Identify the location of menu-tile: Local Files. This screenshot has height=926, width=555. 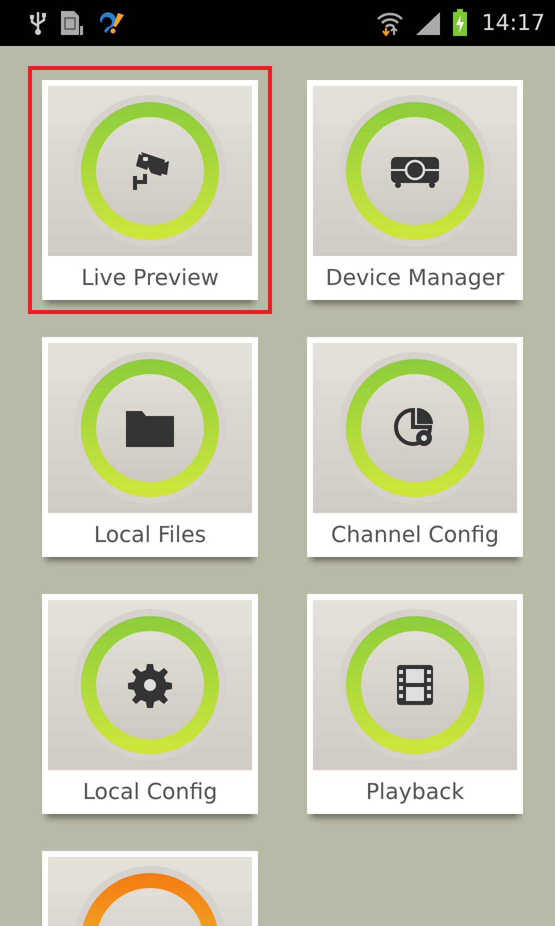
(150, 447).